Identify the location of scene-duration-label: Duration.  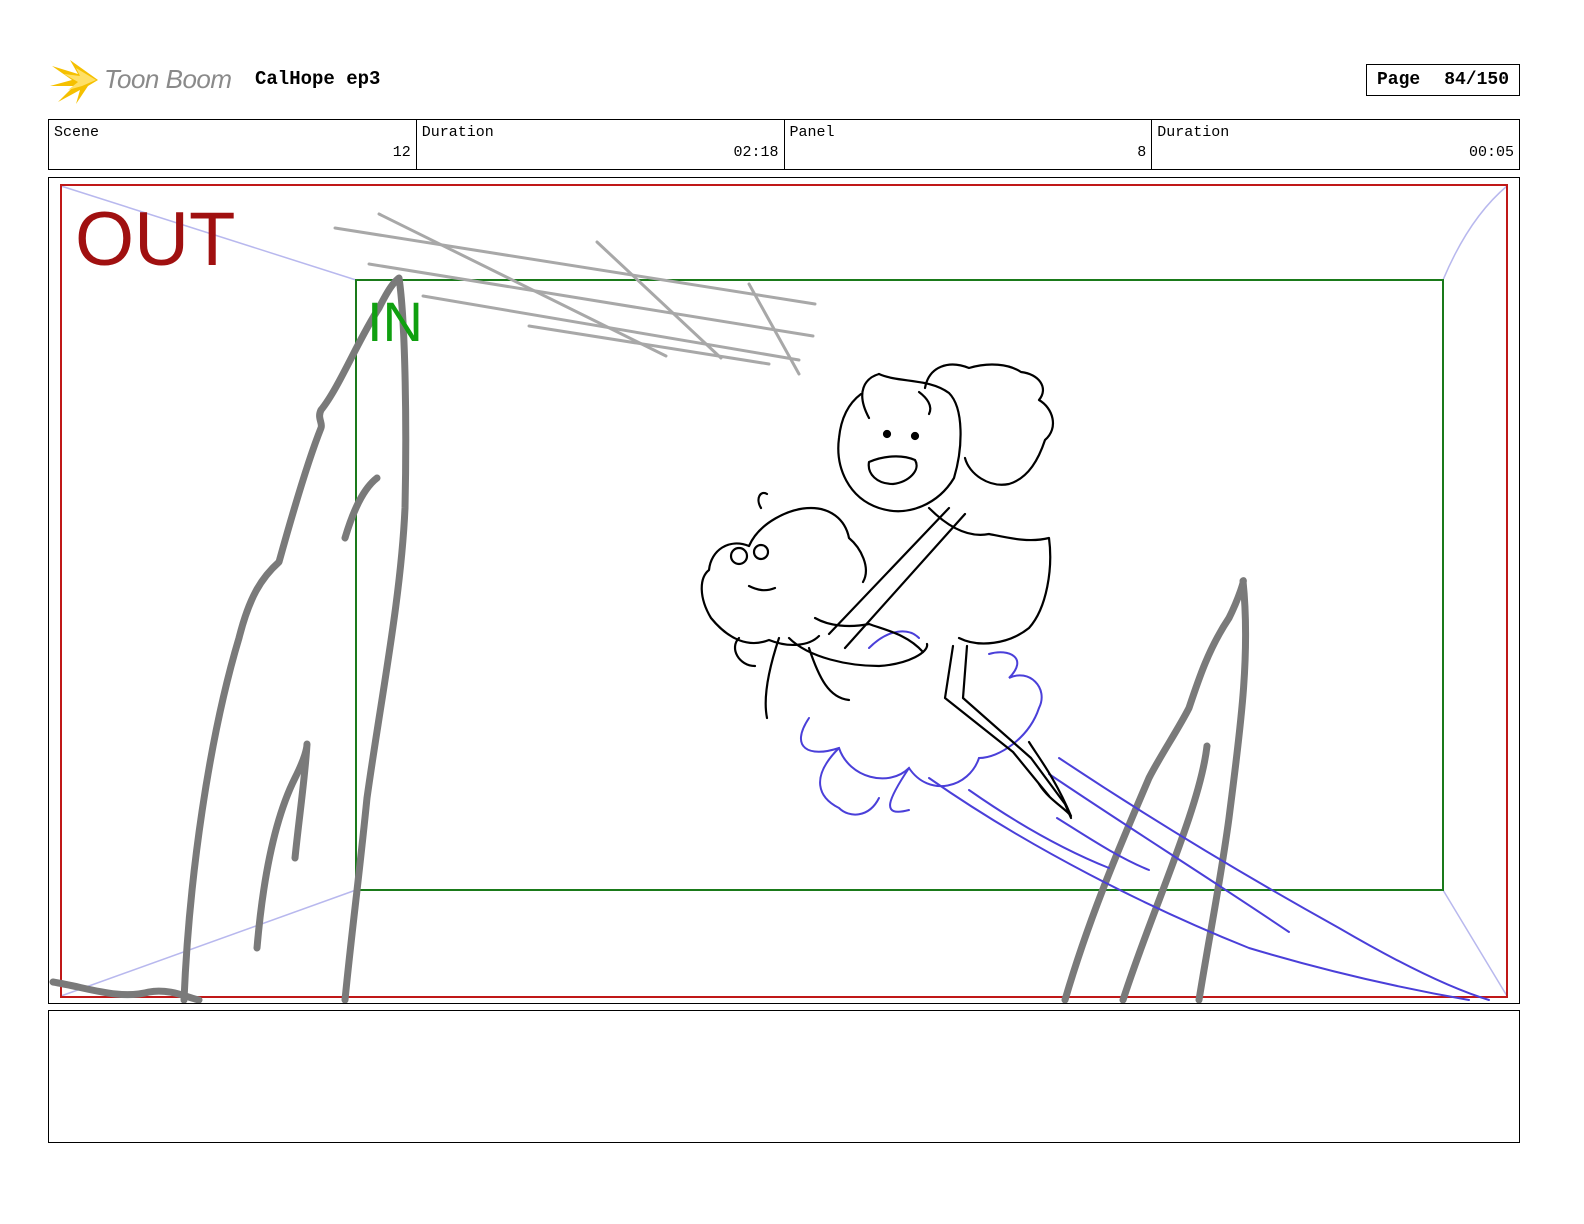
(457, 132).